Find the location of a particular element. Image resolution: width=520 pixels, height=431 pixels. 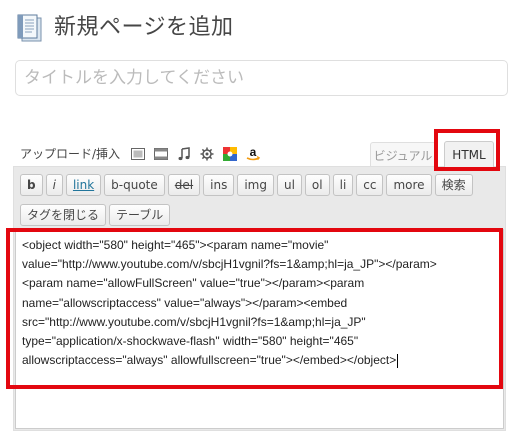

code-button: cc is located at coordinates (370, 185).